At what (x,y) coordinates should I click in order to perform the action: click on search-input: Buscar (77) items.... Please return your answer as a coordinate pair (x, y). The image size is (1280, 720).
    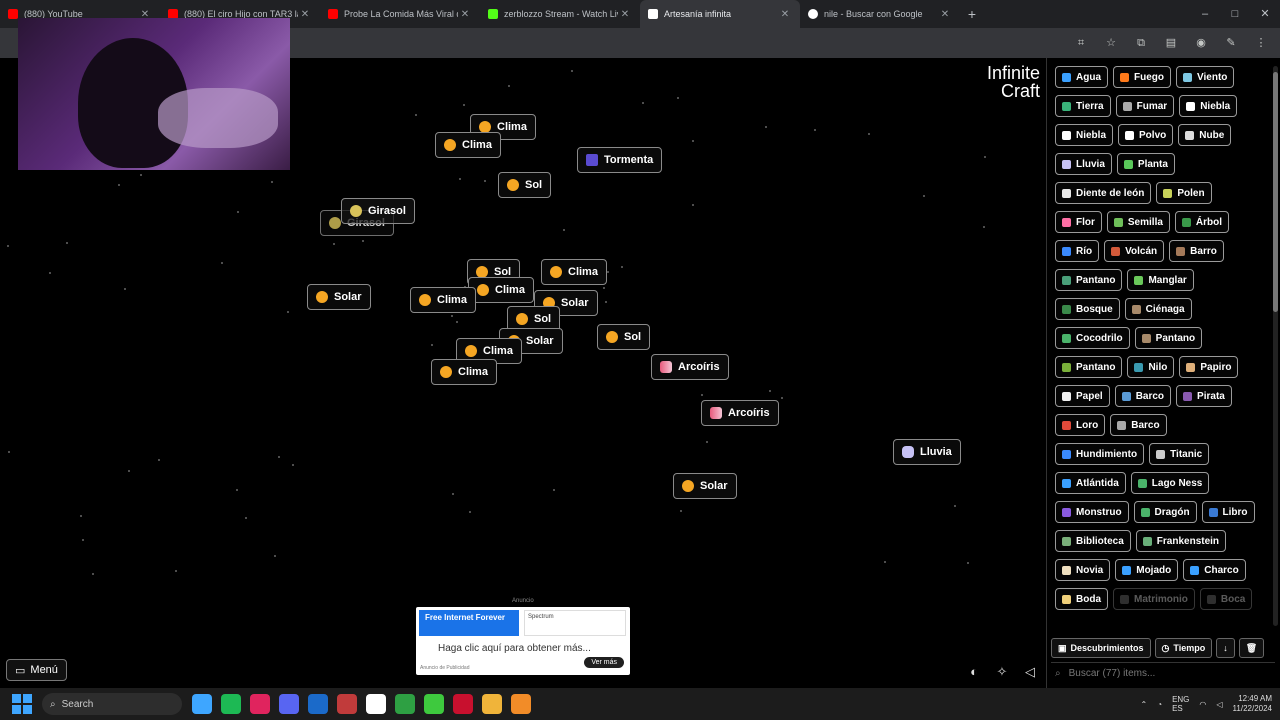
    Looking at the image, I should click on (1112, 673).